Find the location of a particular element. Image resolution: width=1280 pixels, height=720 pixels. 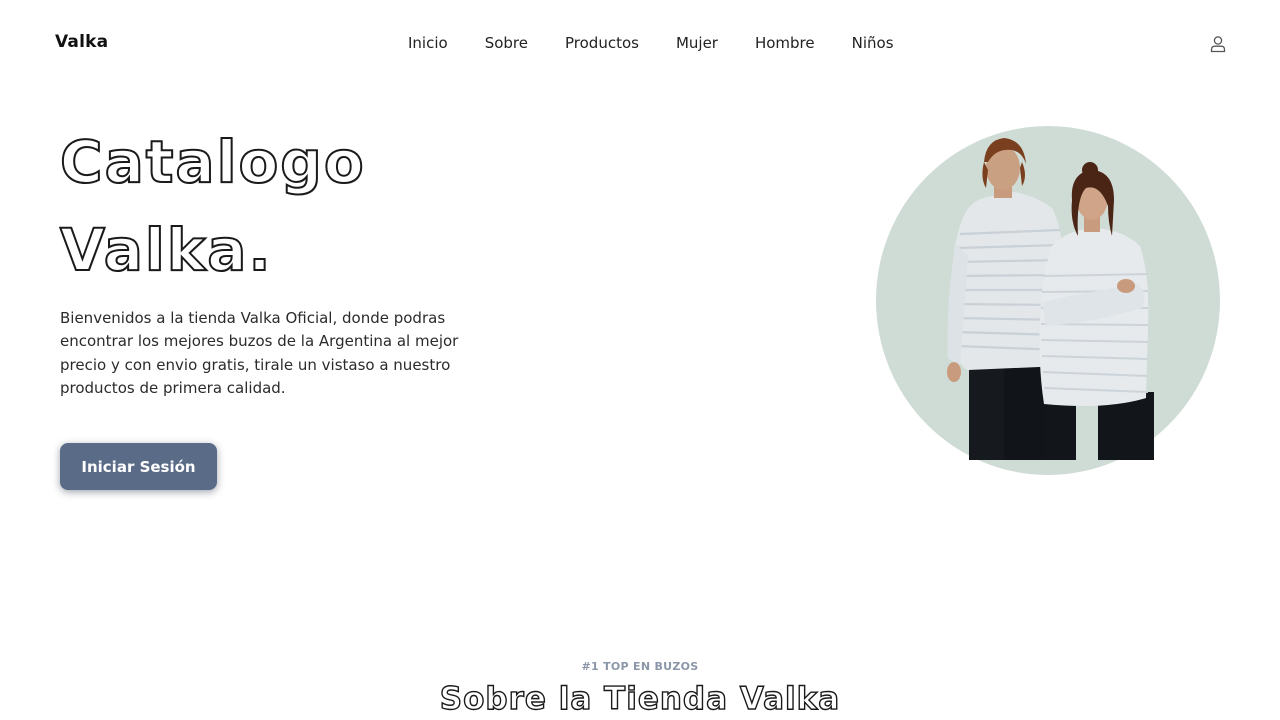

about-kicker: #1 TOP EN BUZOS is located at coordinates (640, 666).